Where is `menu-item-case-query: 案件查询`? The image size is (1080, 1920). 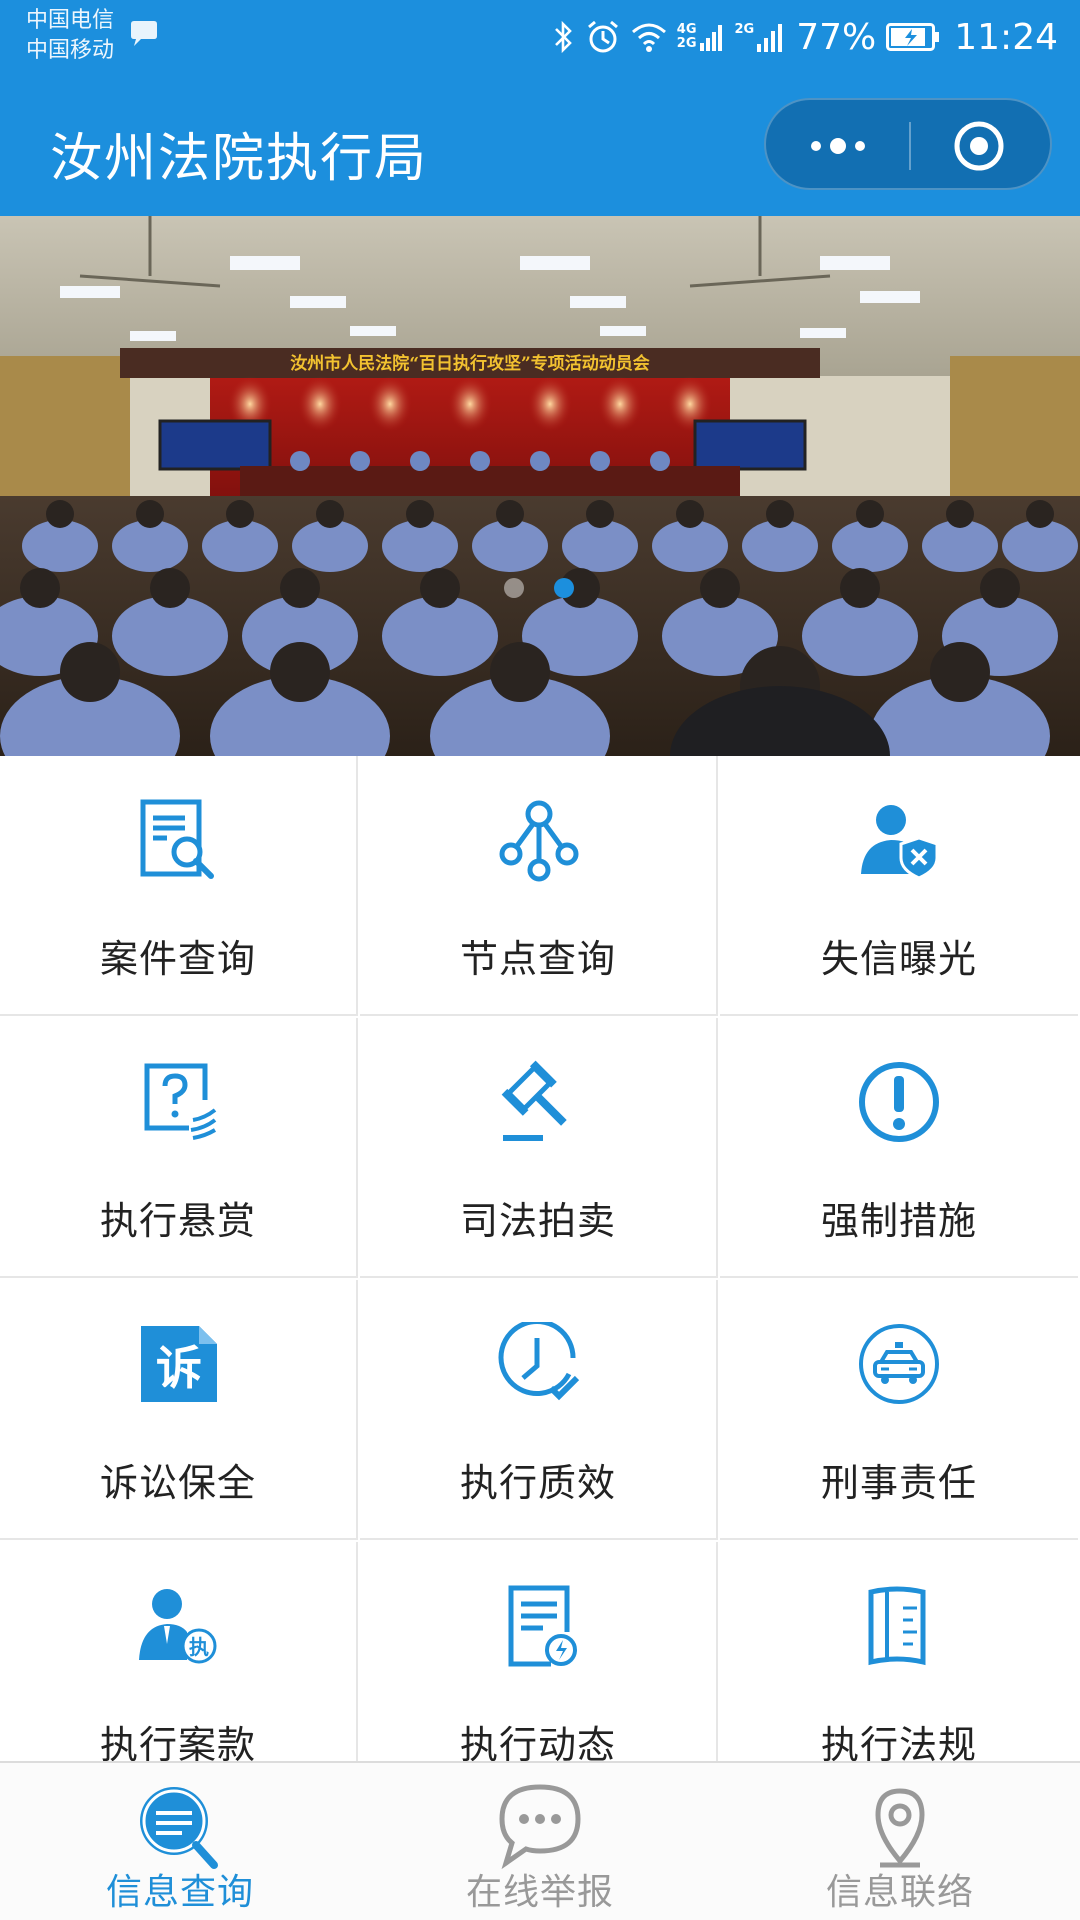 menu-item-case-query: 案件查询 is located at coordinates (179, 886).